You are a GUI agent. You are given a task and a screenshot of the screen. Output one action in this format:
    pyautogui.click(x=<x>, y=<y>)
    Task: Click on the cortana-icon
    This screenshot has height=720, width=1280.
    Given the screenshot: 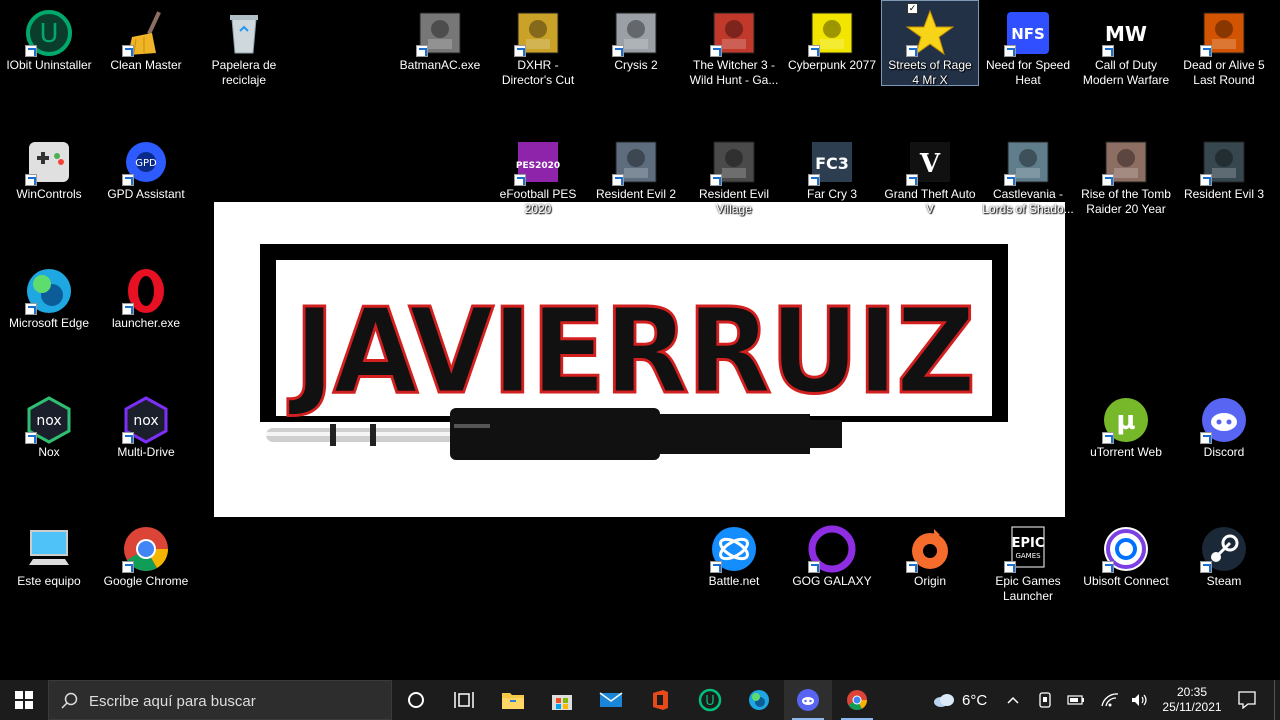 What is the action you would take?
    pyautogui.click(x=416, y=700)
    